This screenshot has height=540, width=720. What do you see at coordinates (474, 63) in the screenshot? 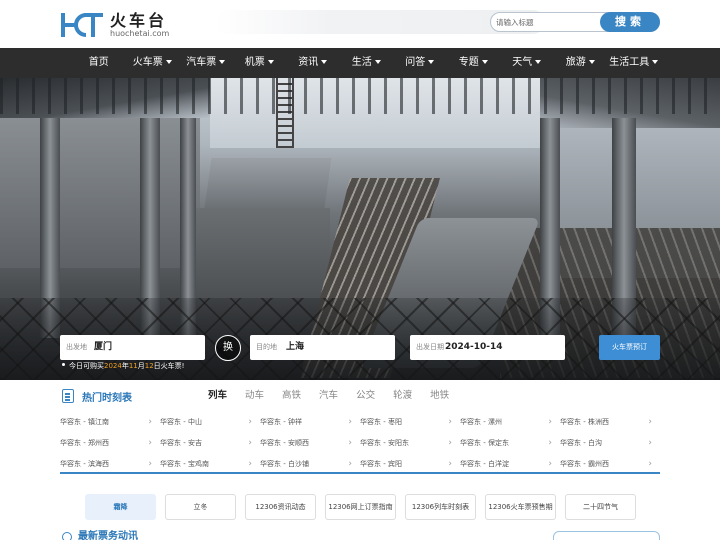
I see `nav-item-7: 专题` at bounding box center [474, 63].